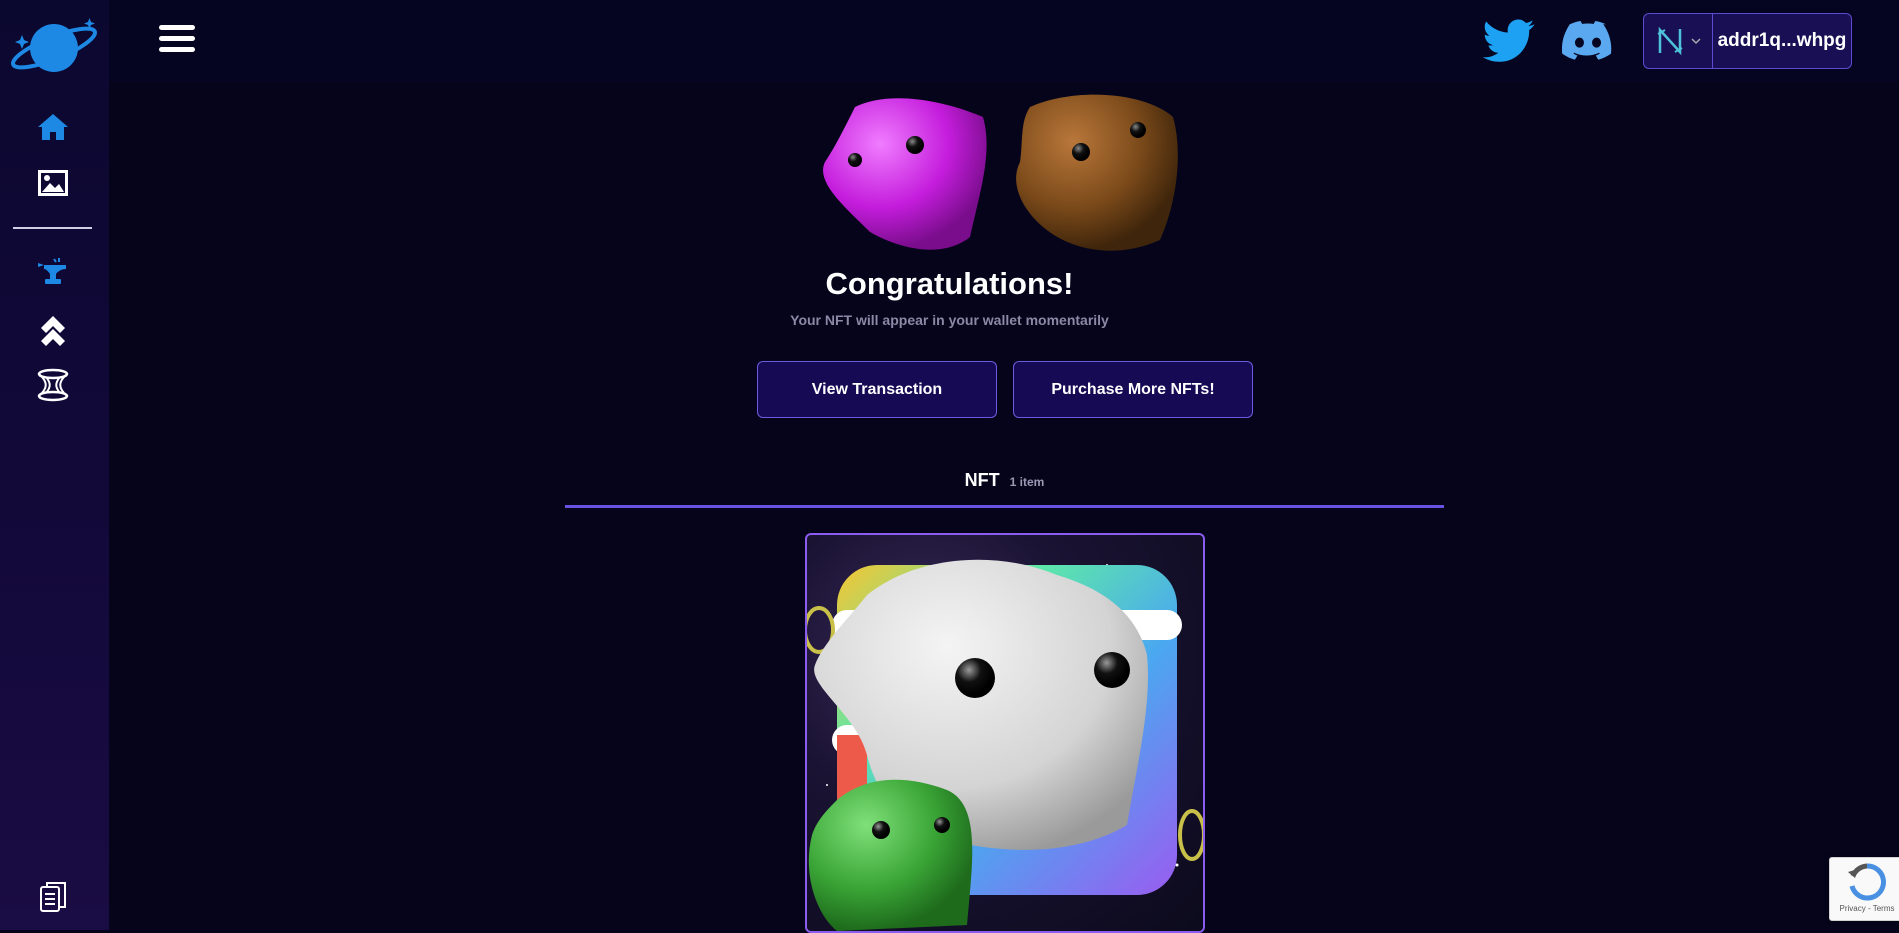 This screenshot has height=933, width=1899. I want to click on discord-icon, so click(1587, 41).